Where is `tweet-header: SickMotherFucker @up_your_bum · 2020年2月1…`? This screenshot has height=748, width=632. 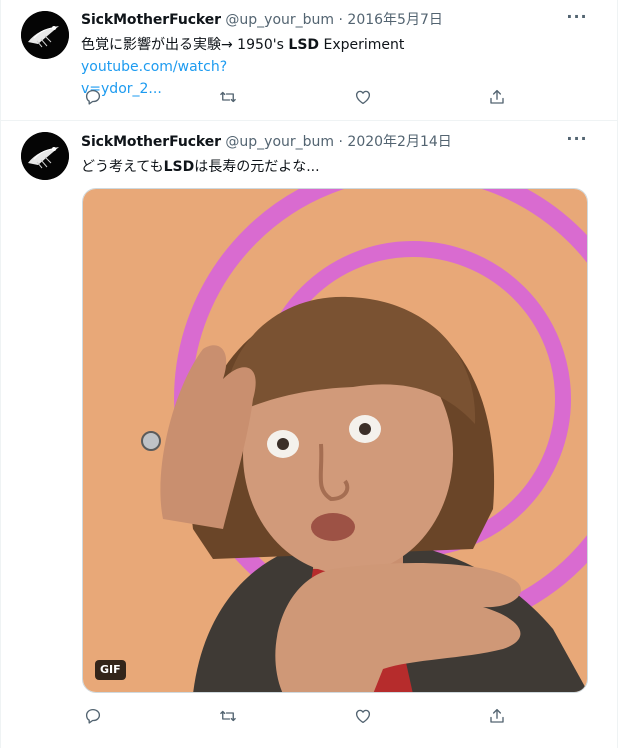
tweet-header: SickMotherFucker @up_your_bum · 2020年2月1… is located at coordinates (329, 142).